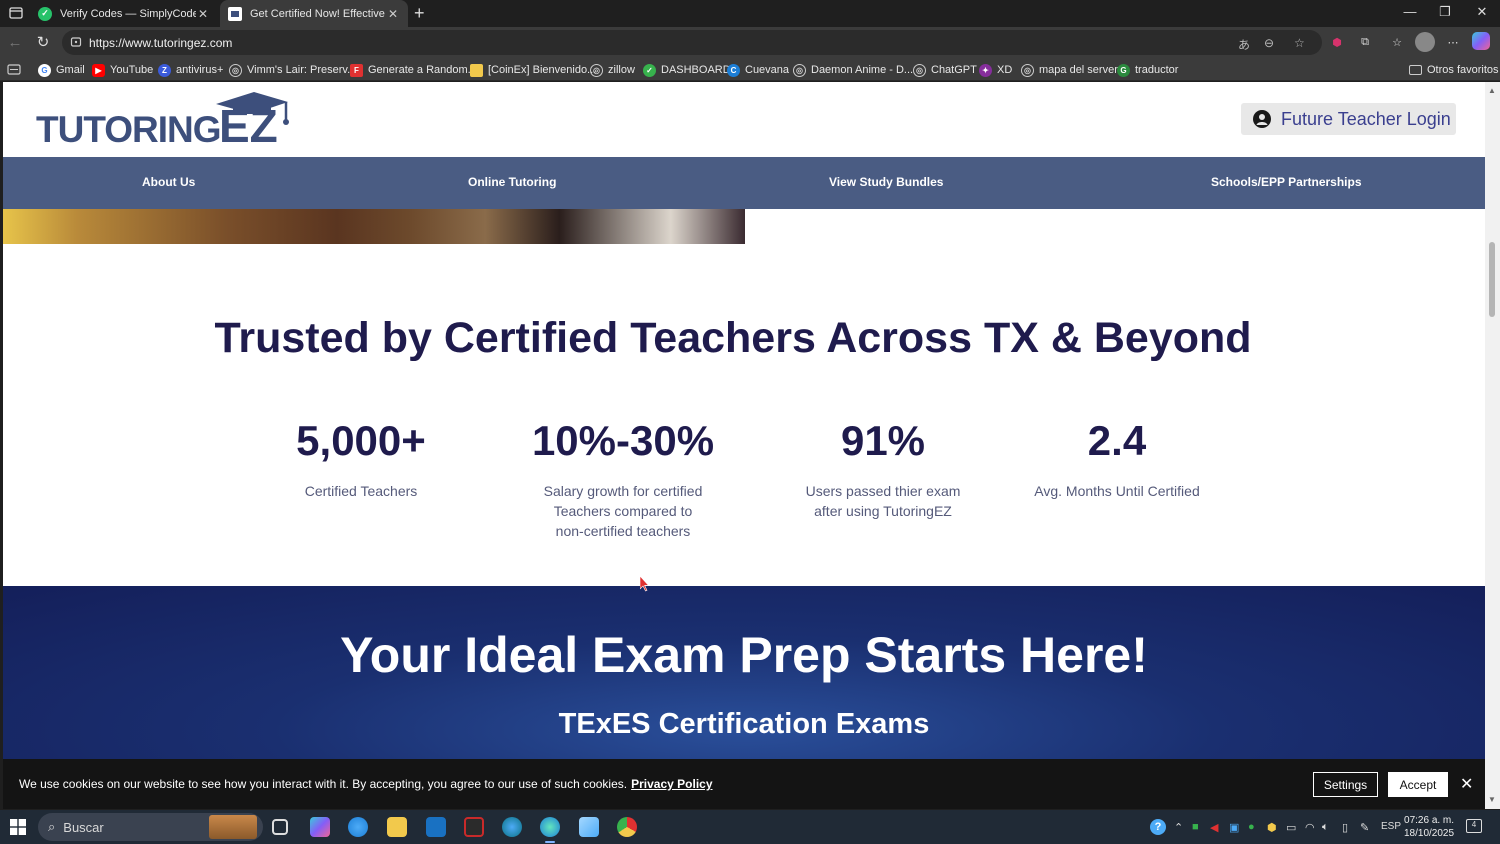  Describe the element at coordinates (1117, 440) in the screenshot. I see `stat-value: 2.4` at that location.